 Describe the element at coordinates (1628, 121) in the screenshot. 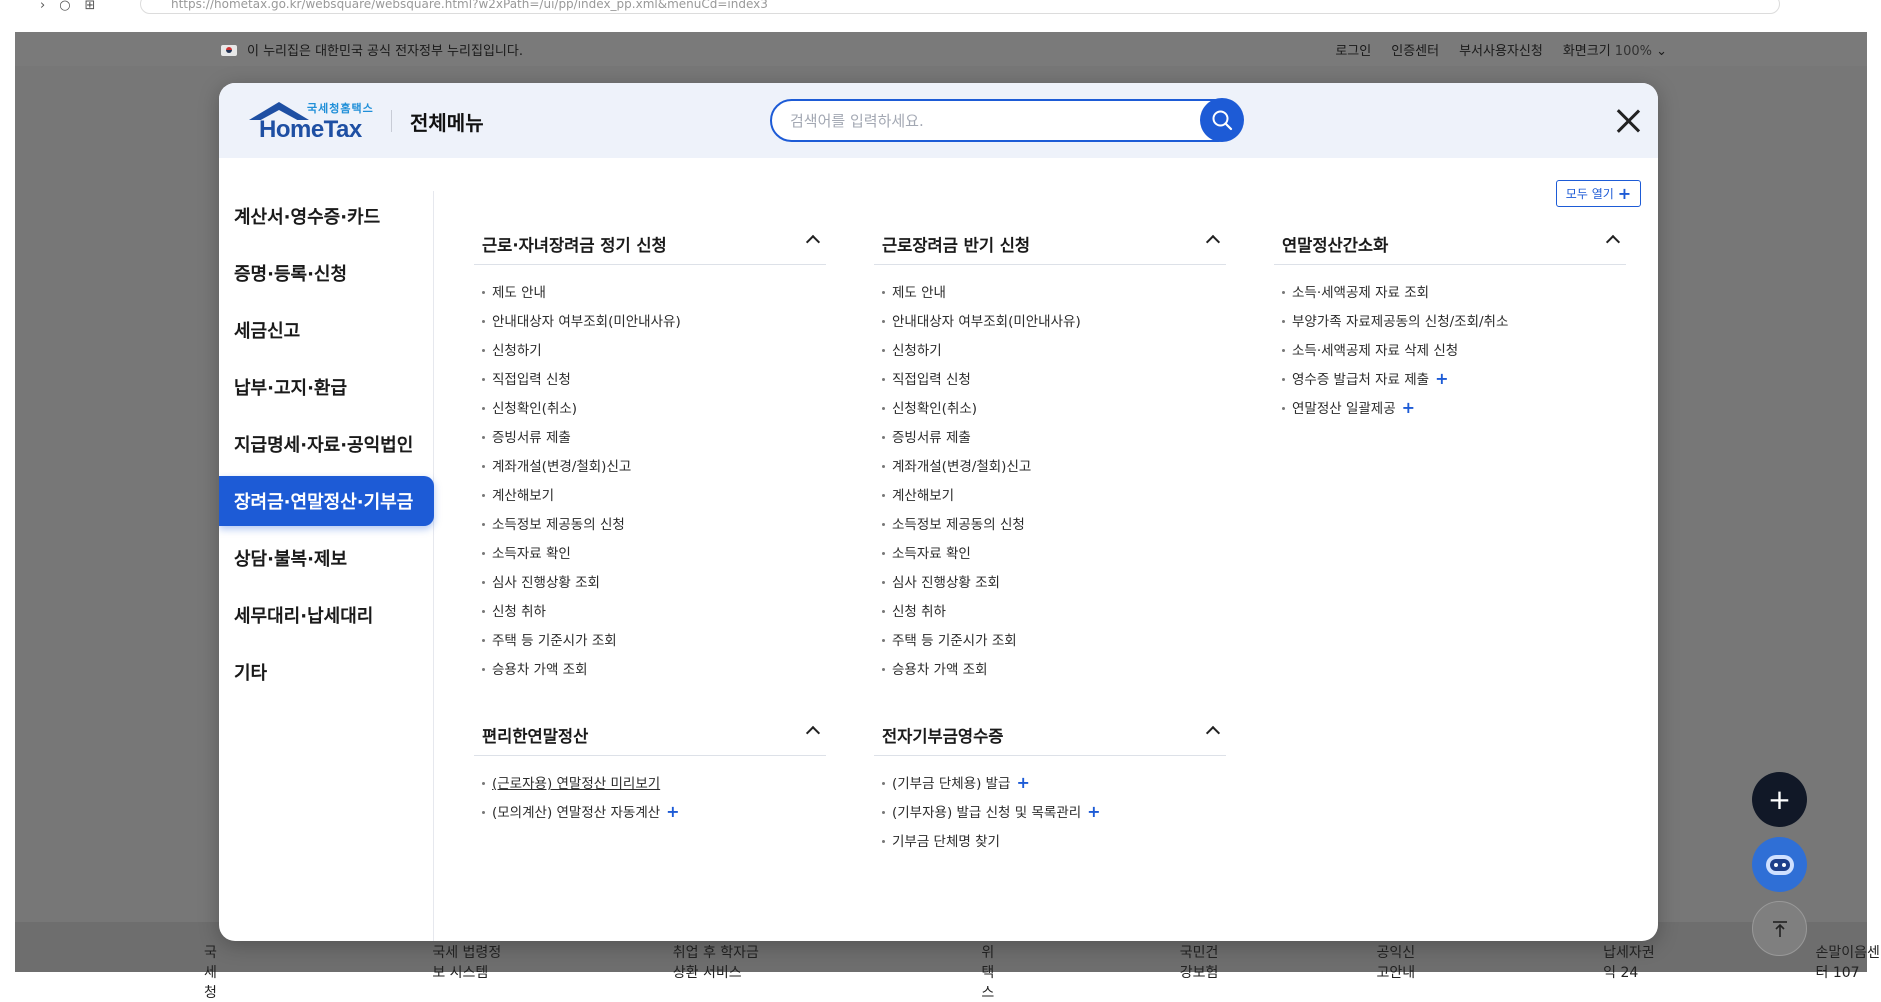

I see `close-icon` at that location.